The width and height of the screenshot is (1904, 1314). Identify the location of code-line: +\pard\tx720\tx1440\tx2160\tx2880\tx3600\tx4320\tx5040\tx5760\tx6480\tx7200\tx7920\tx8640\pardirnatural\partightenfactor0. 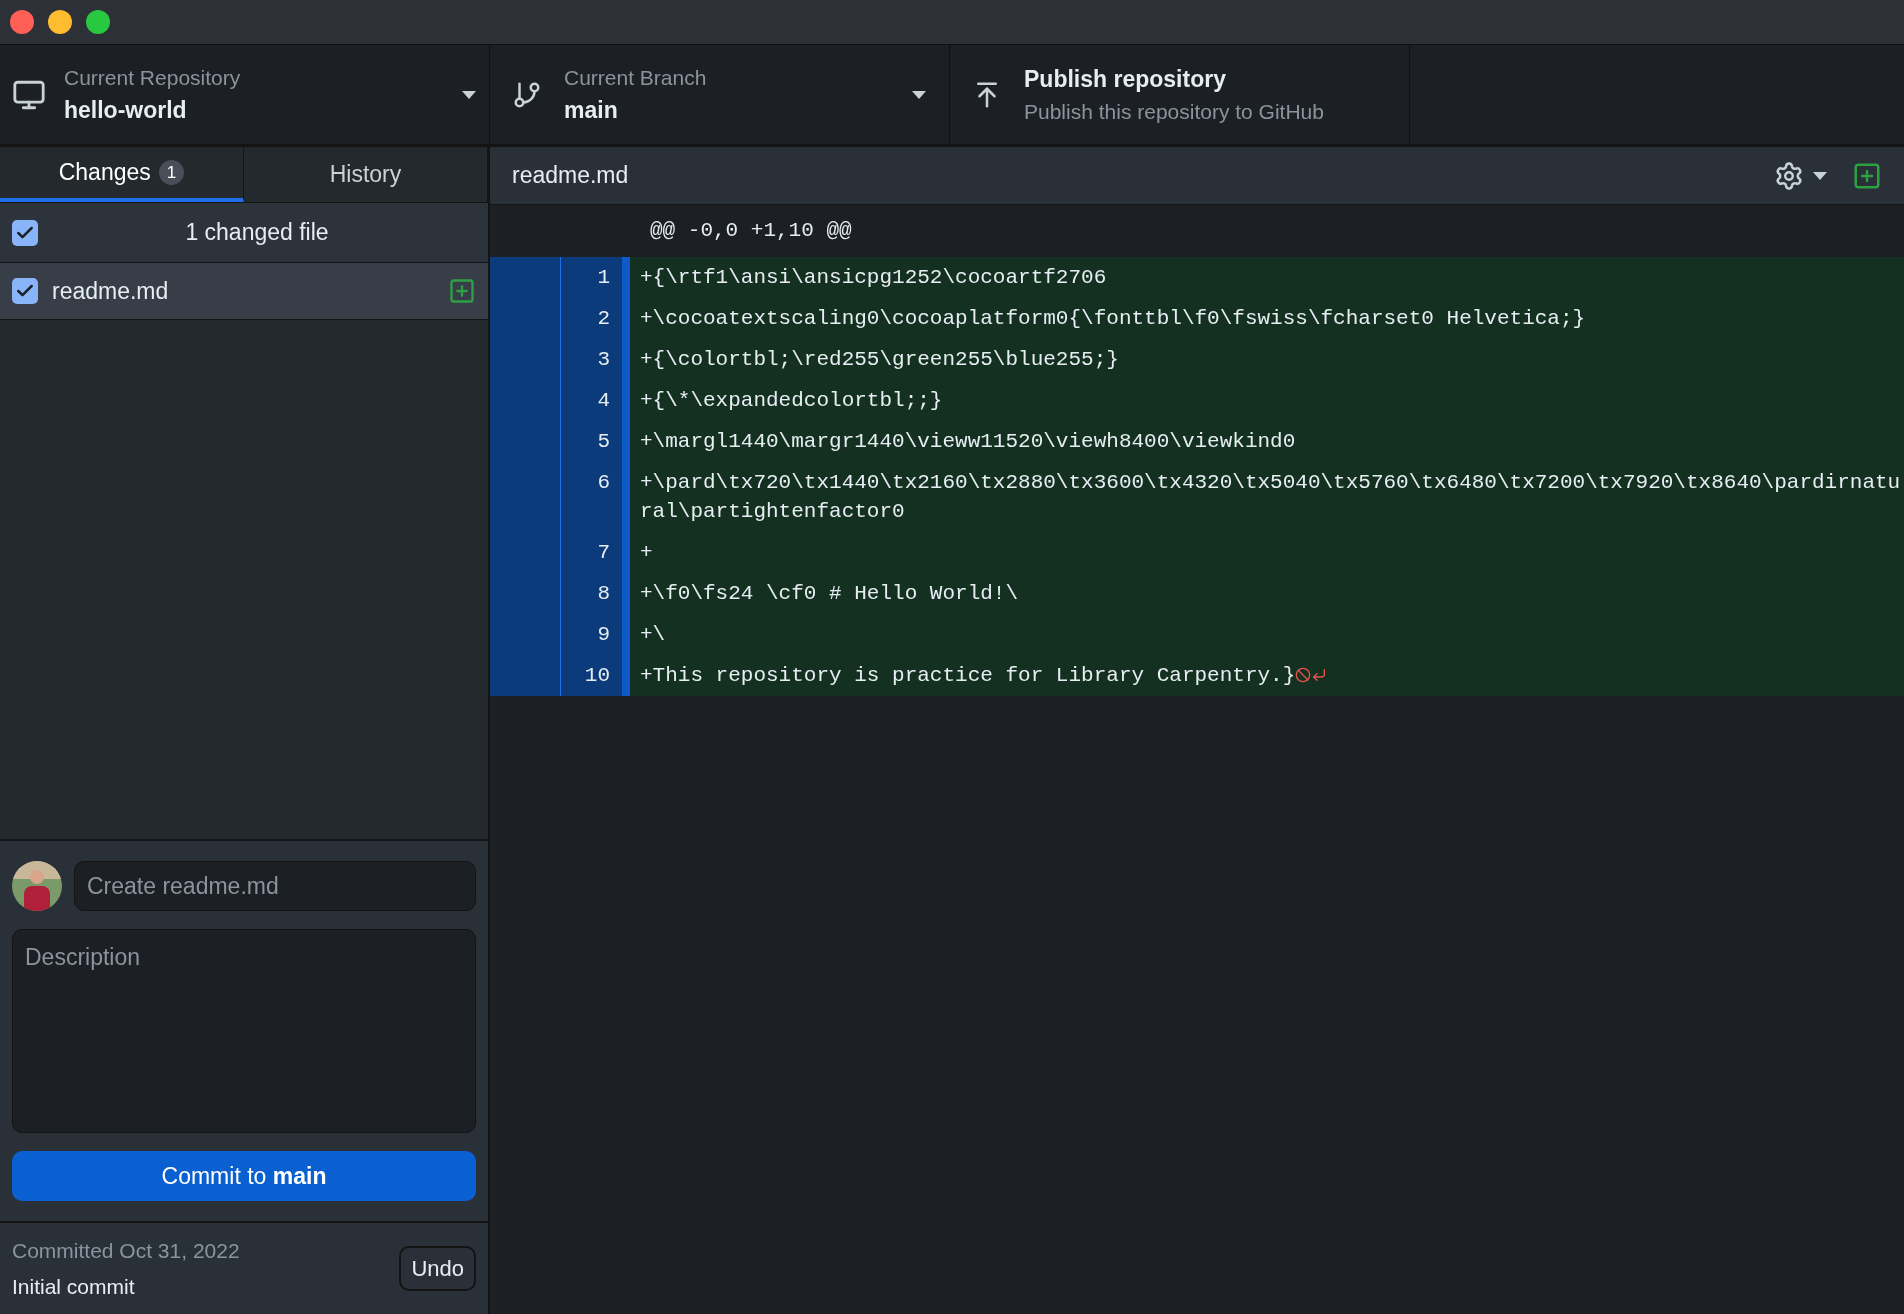
(1271, 497).